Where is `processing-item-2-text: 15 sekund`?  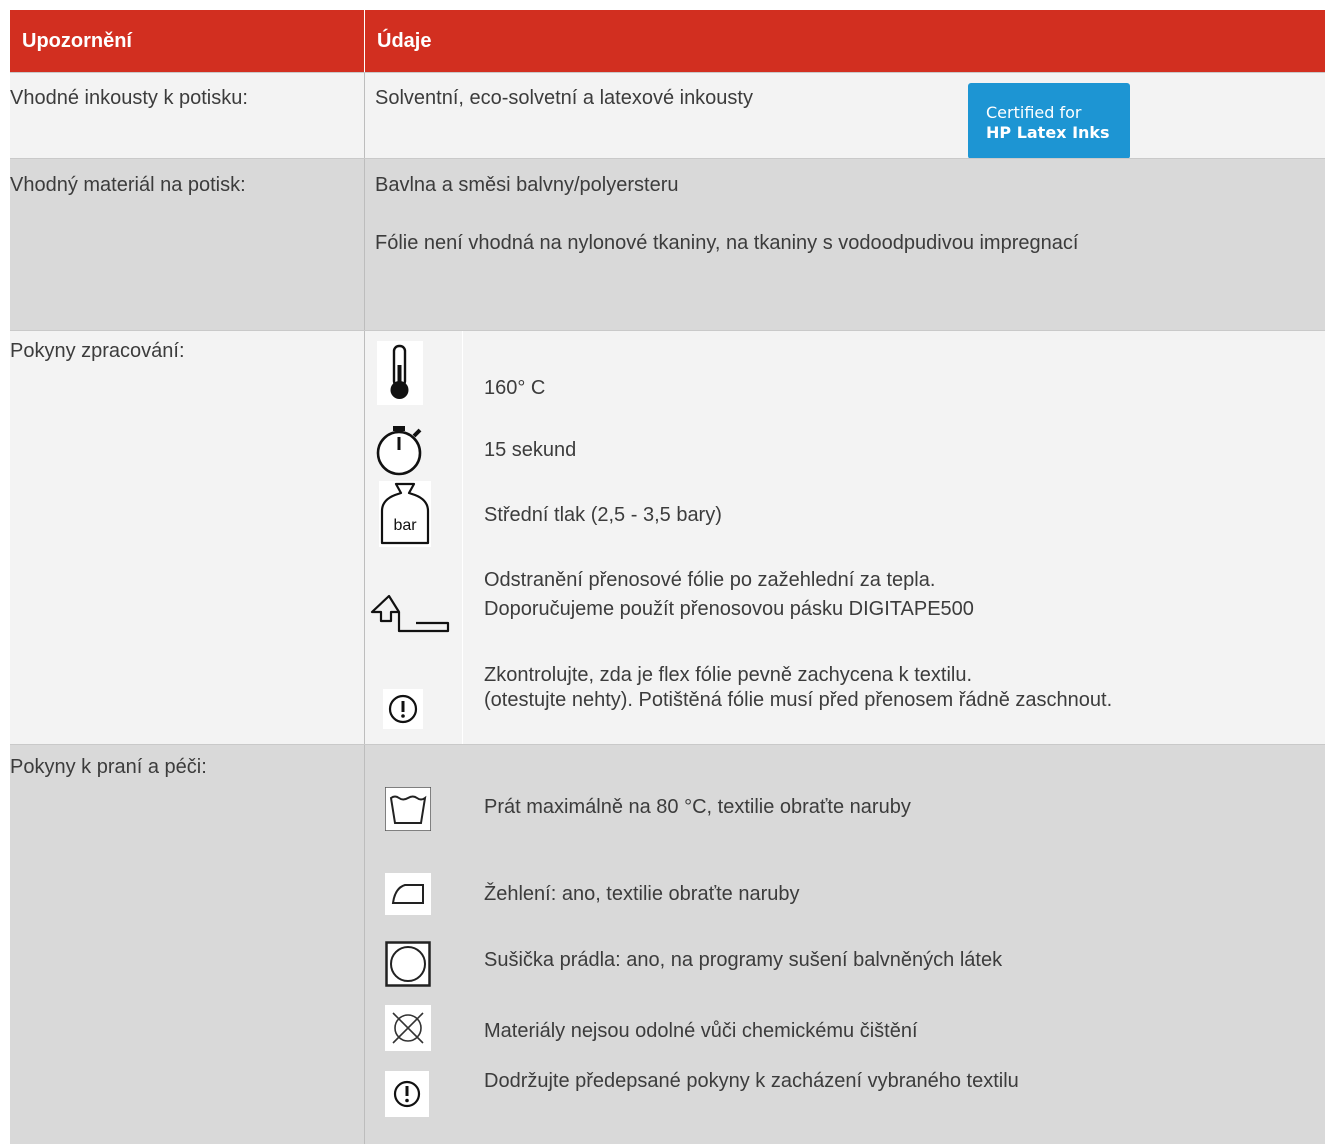 processing-item-2-text: 15 sekund is located at coordinates (530, 450).